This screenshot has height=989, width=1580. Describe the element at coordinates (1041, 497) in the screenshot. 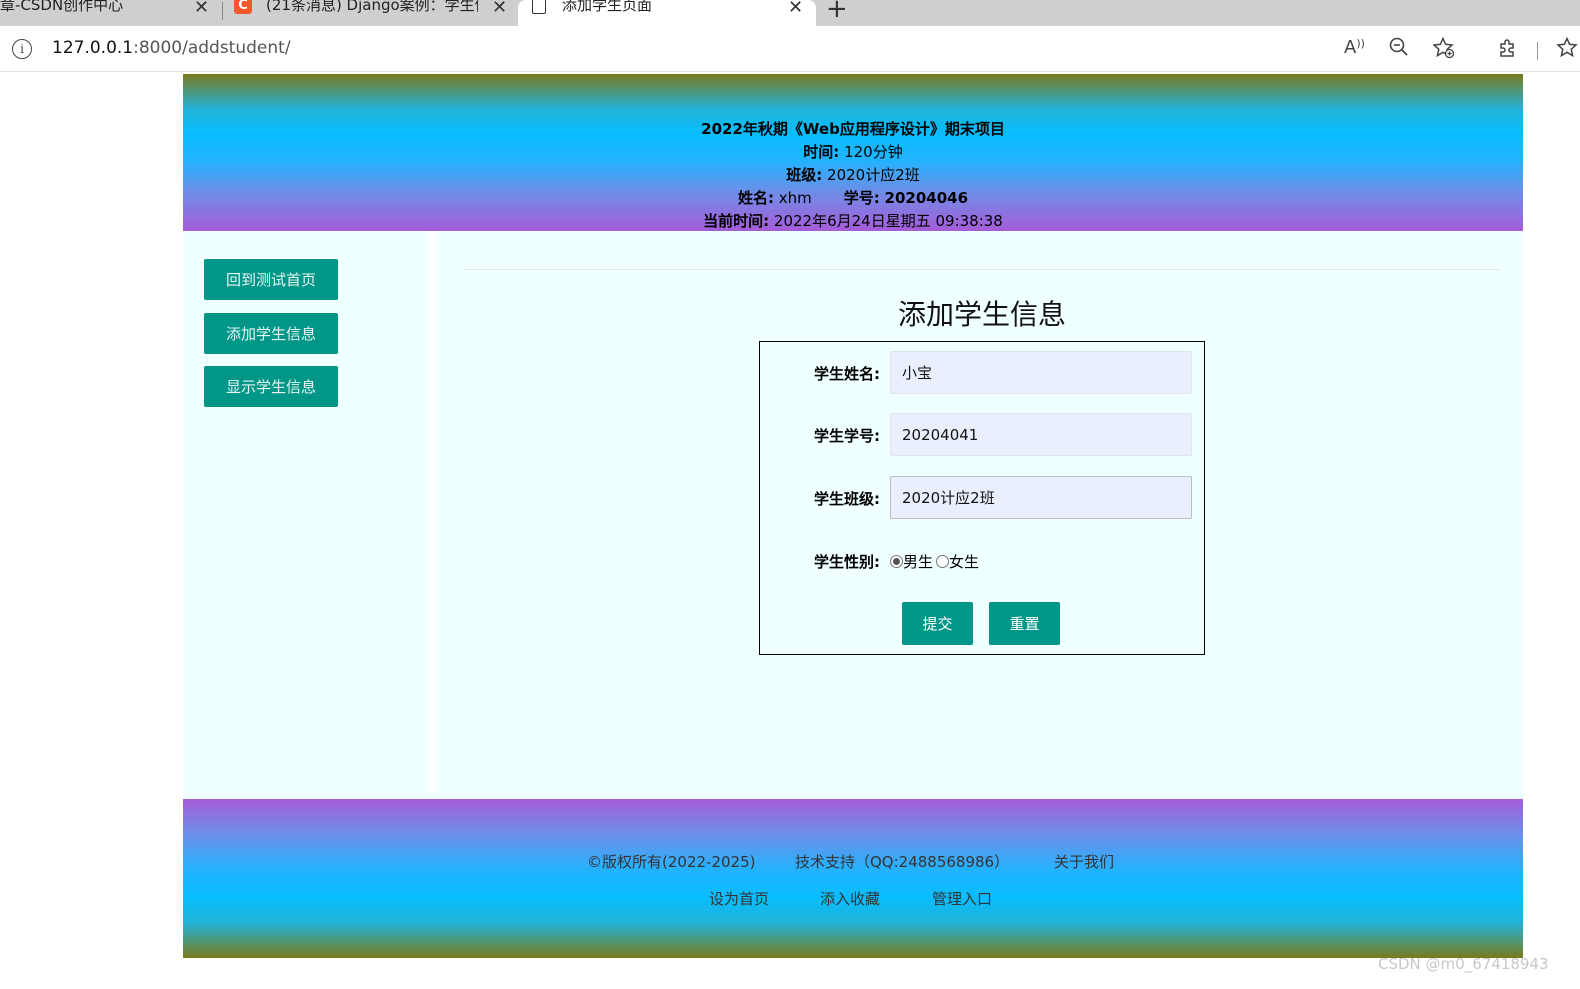

I see `student-class-input` at that location.